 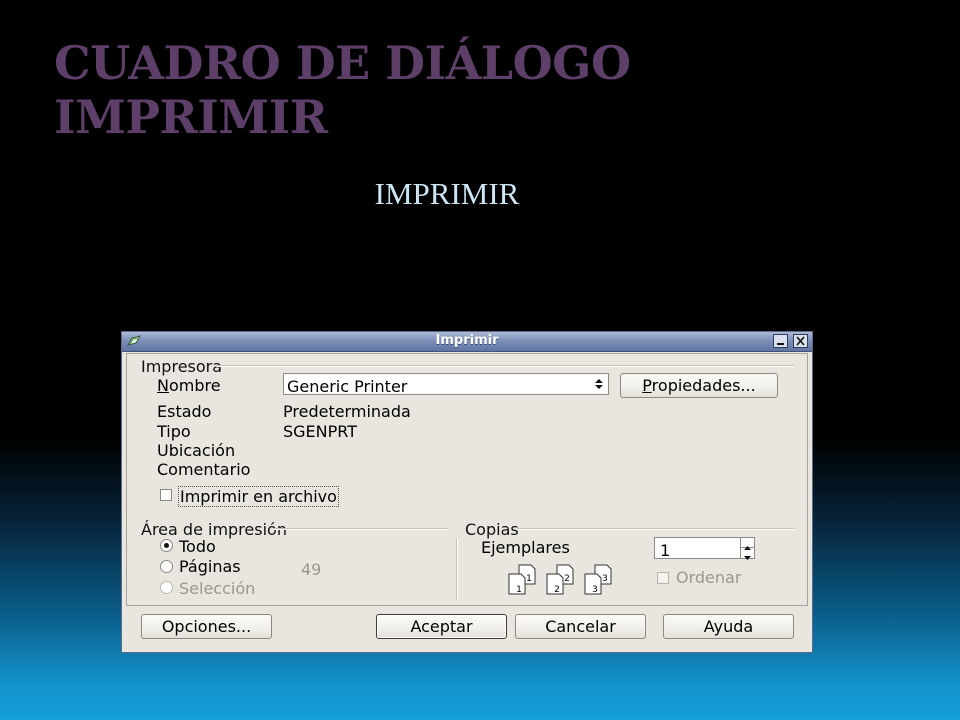 I want to click on status-value: Predeterminada, so click(x=347, y=411).